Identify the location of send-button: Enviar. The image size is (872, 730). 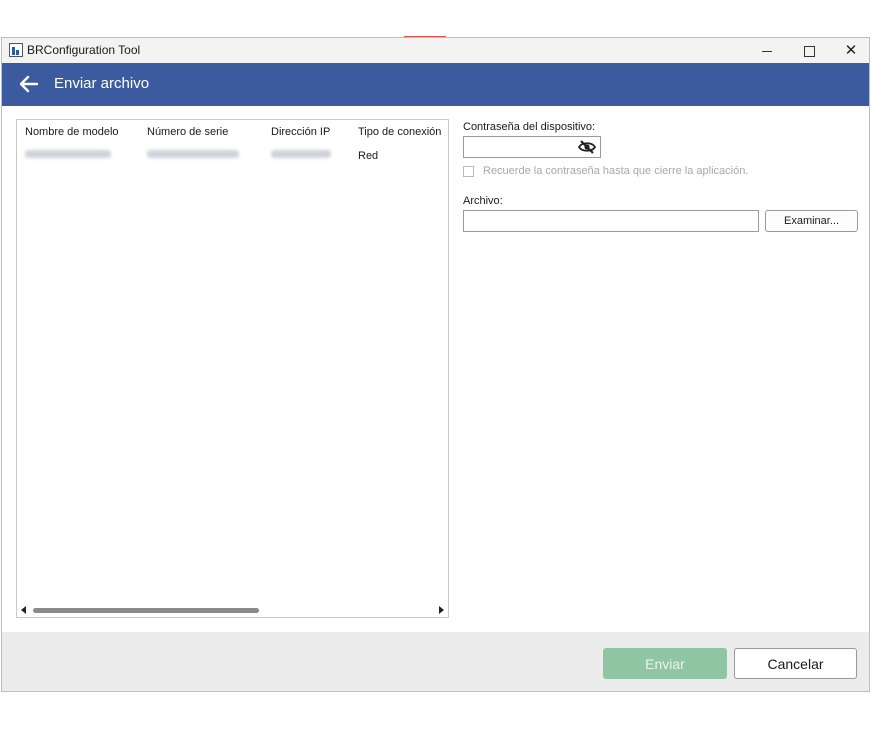
(665, 663).